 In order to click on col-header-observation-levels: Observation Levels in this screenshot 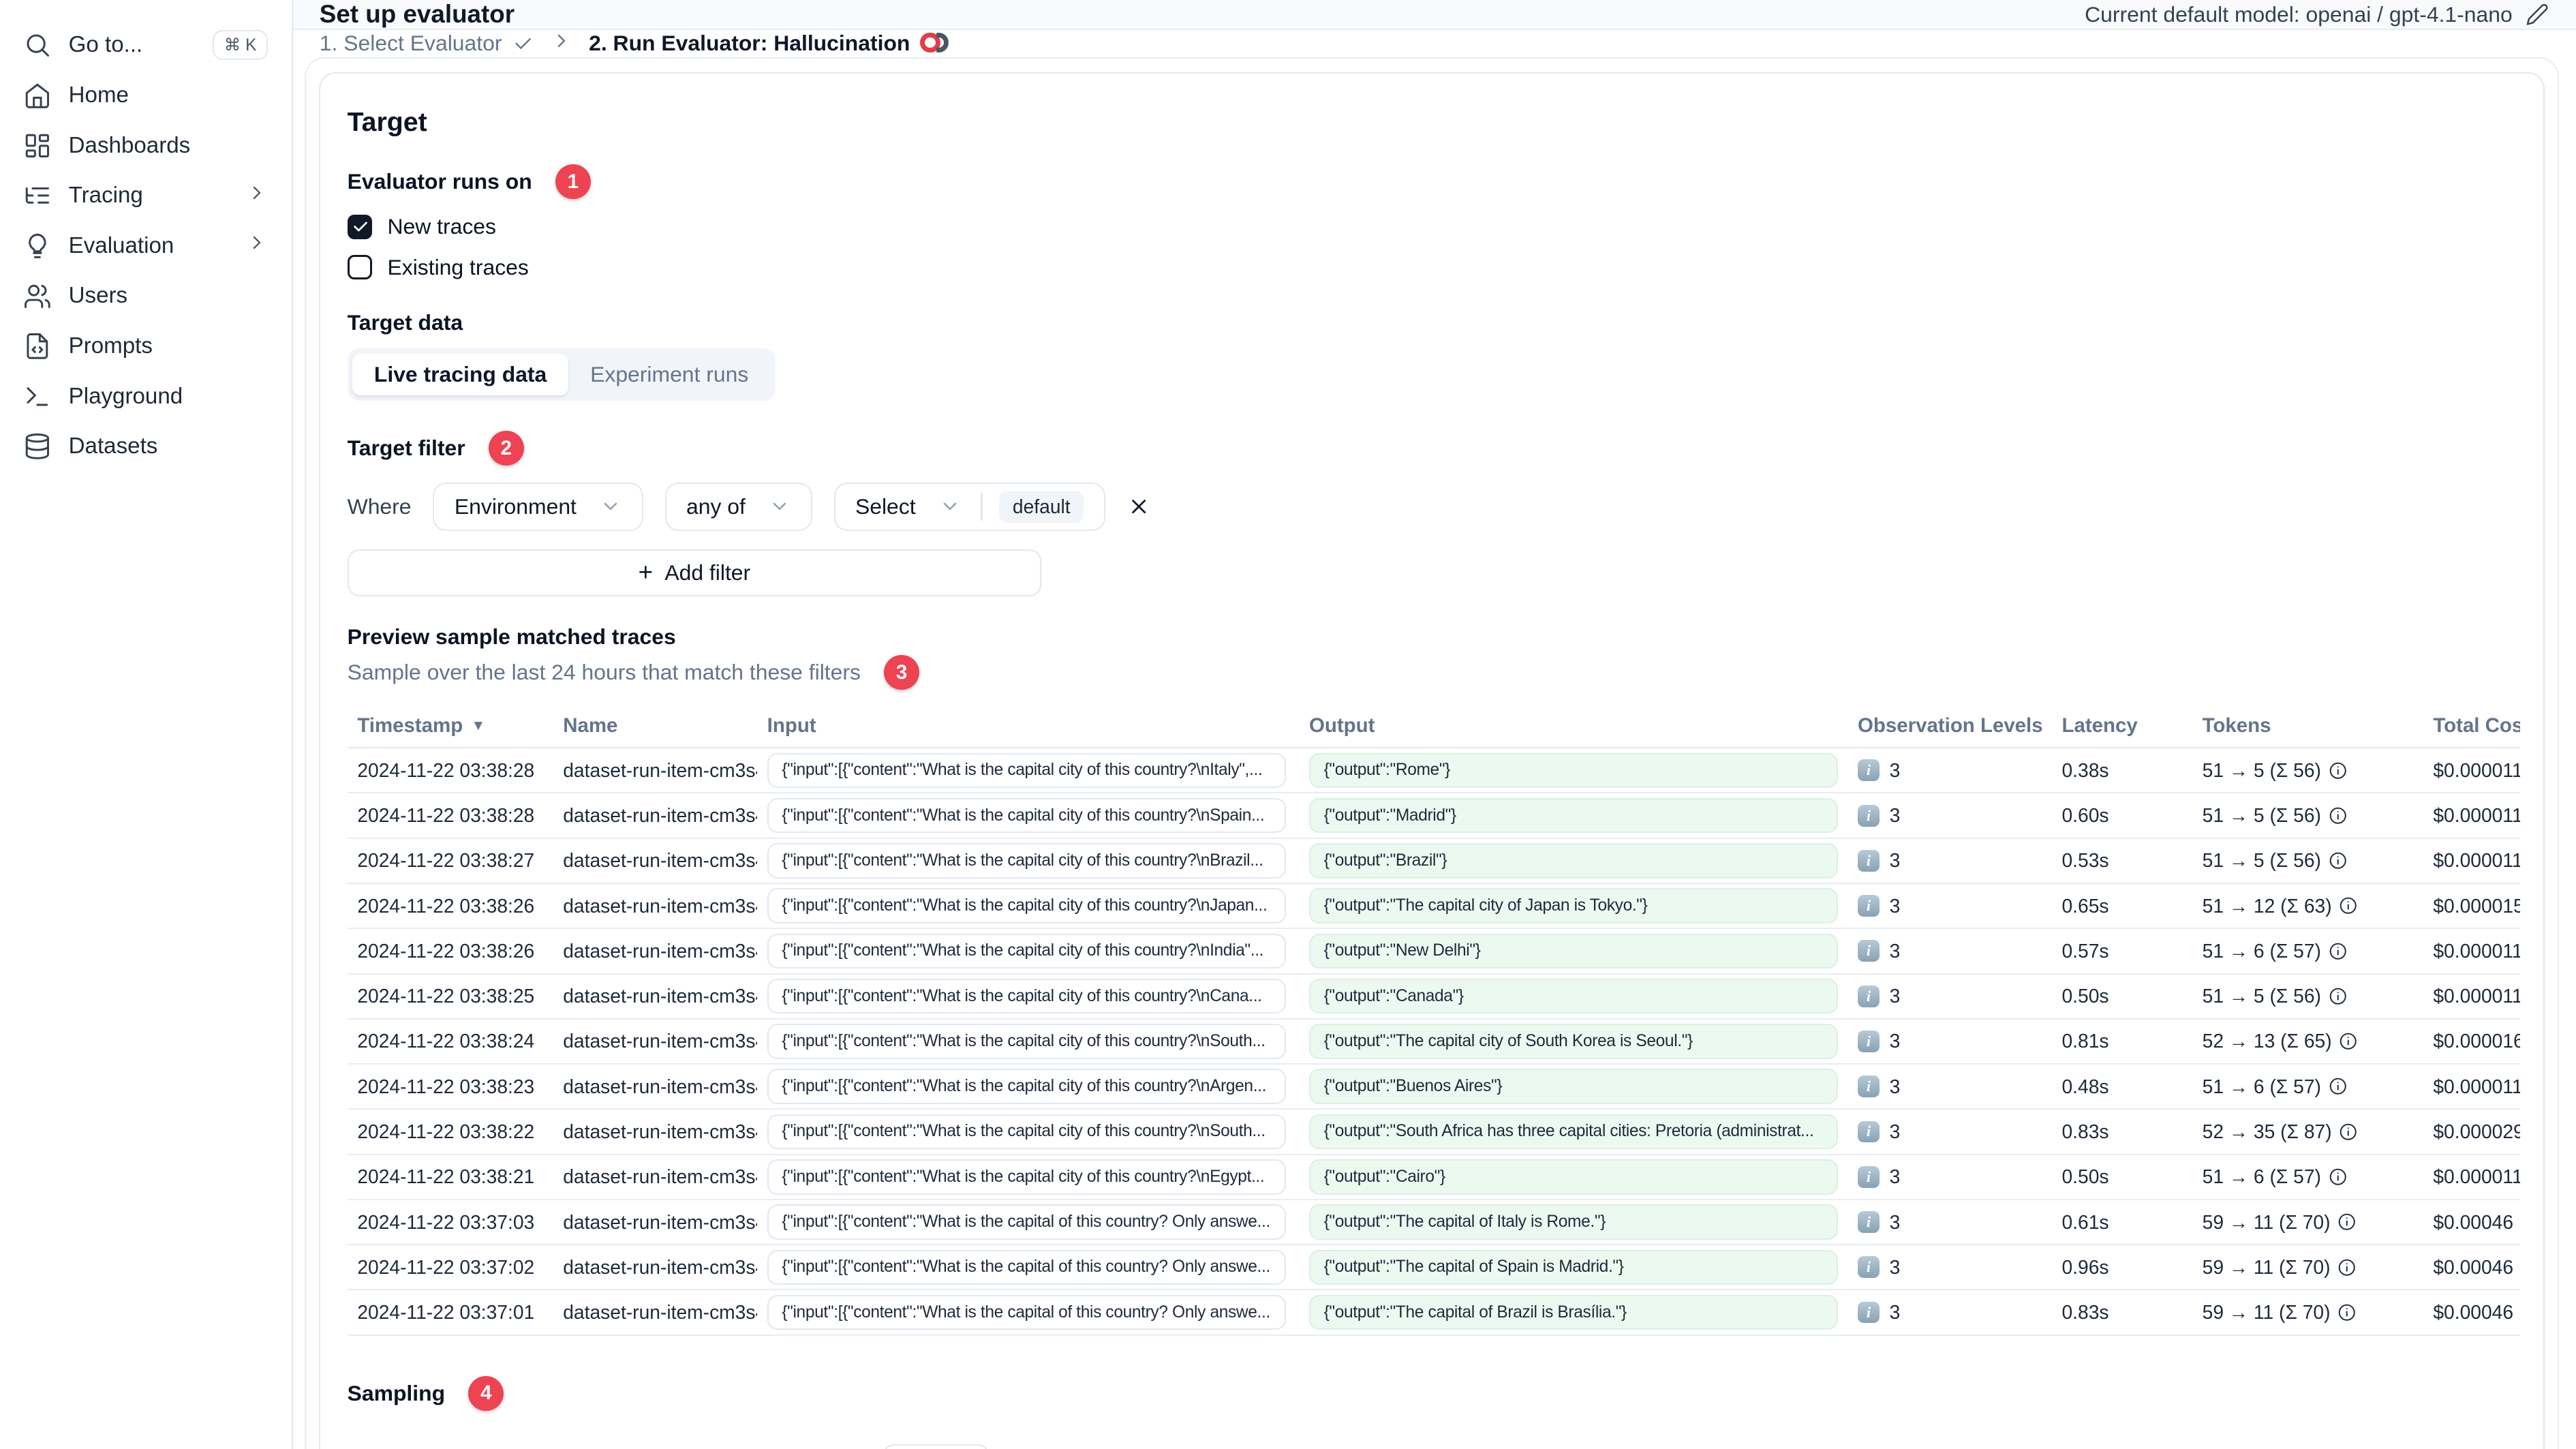, I will do `click(1949, 726)`.